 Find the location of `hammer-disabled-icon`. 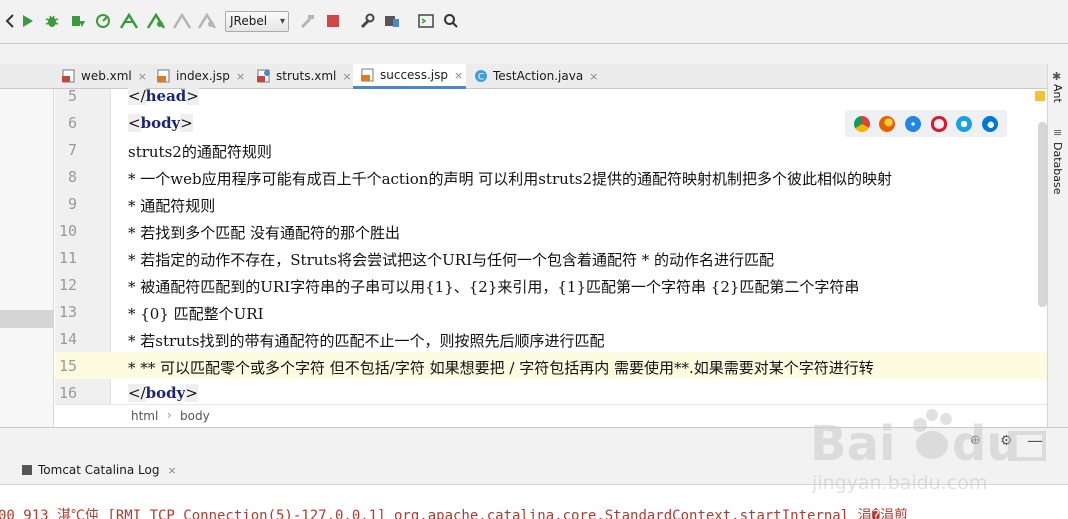

hammer-disabled-icon is located at coordinates (308, 21).